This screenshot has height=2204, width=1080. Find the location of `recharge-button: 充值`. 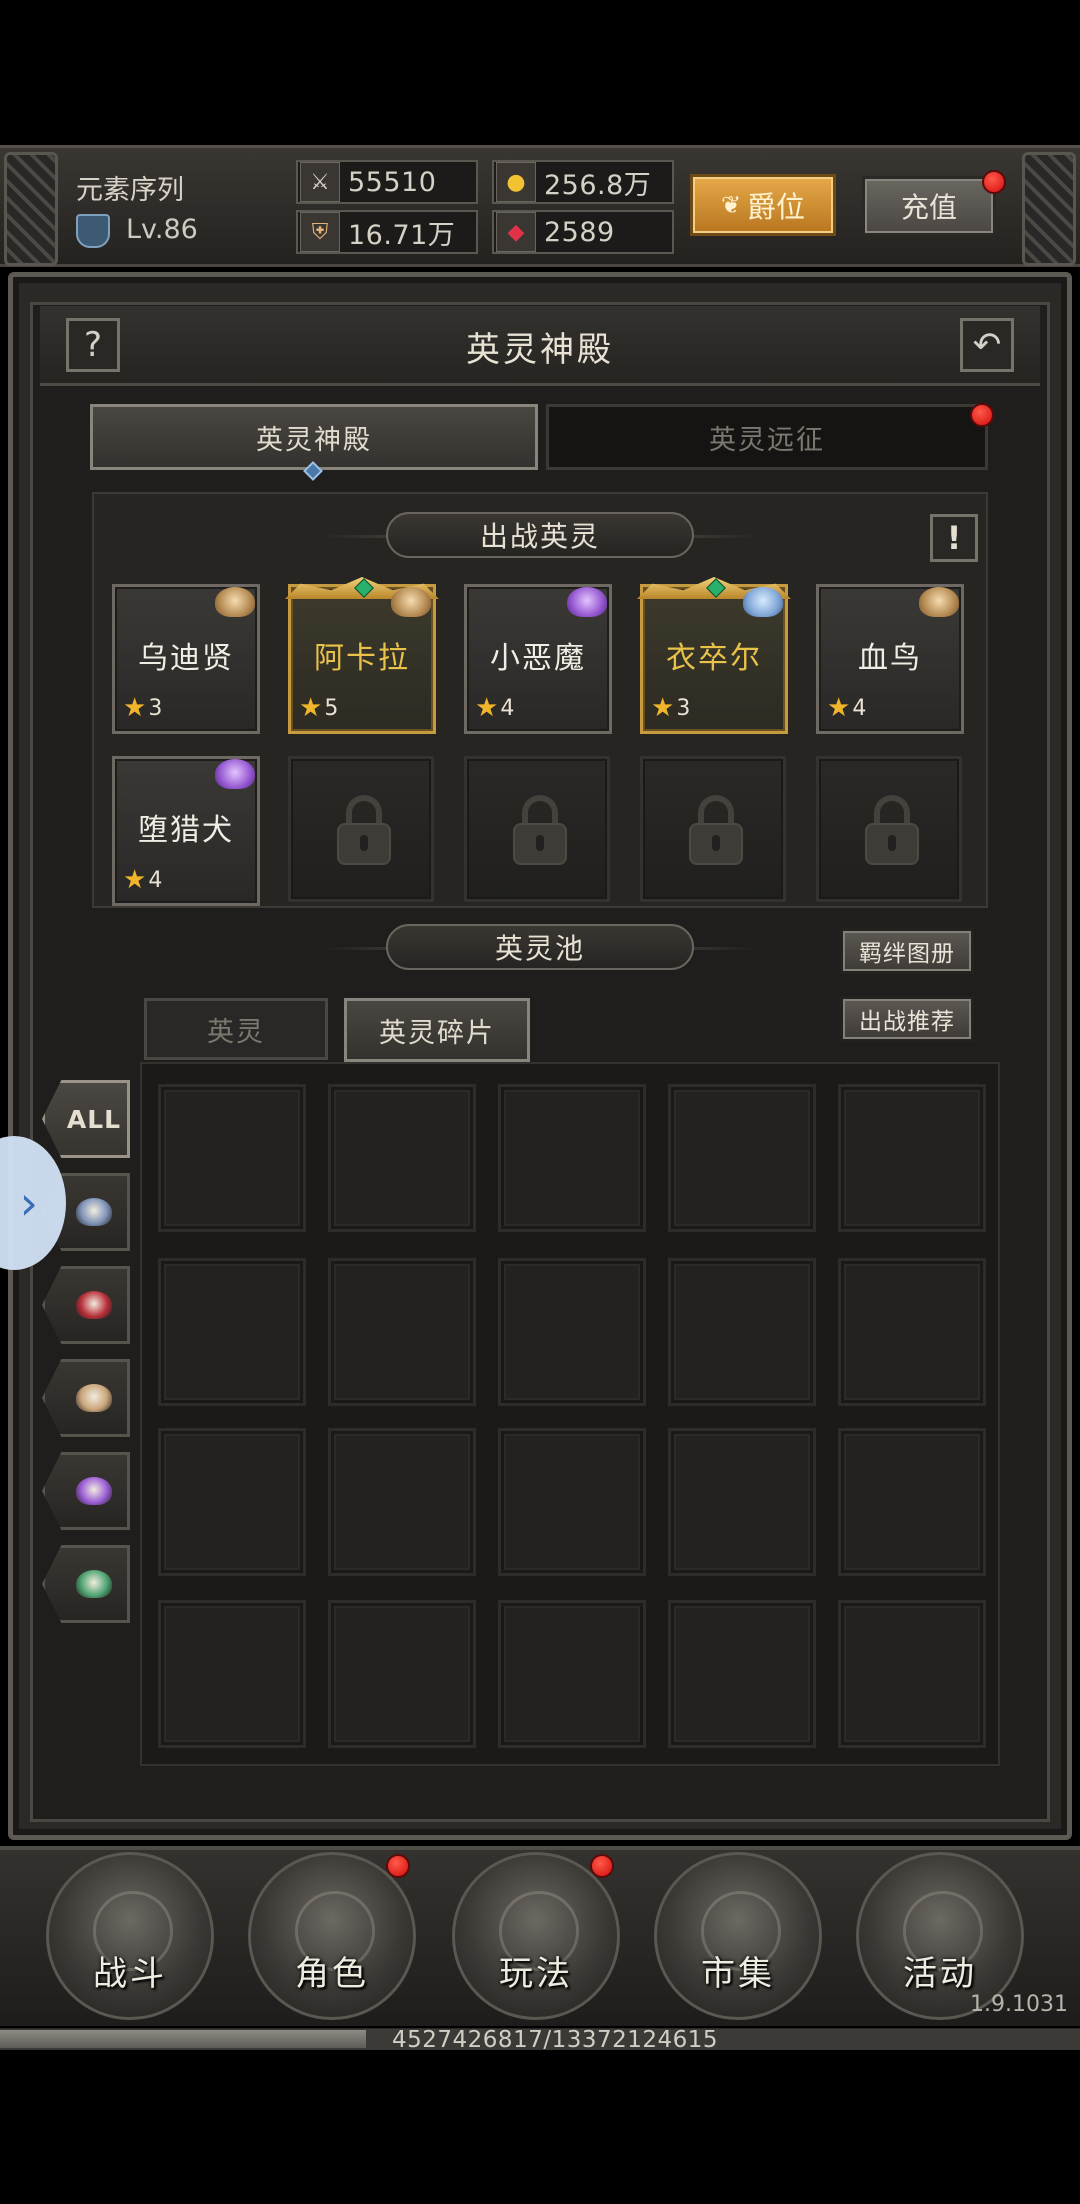

recharge-button: 充值 is located at coordinates (929, 206).